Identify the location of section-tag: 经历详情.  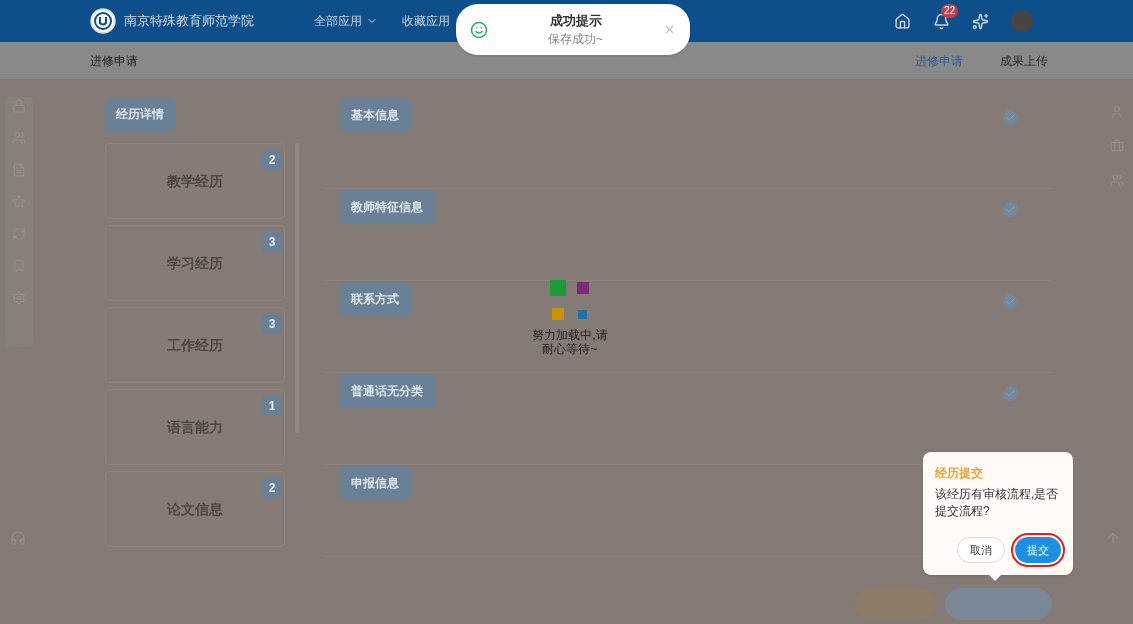
(140, 114).